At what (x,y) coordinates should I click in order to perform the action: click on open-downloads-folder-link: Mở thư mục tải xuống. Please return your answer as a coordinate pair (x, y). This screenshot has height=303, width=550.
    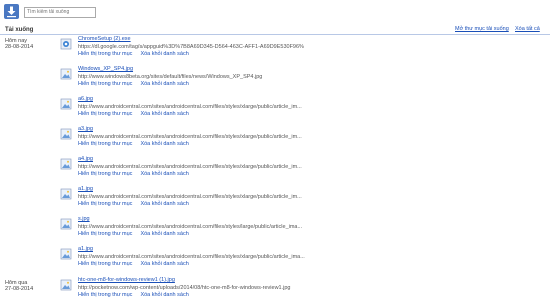
    Looking at the image, I should click on (482, 29).